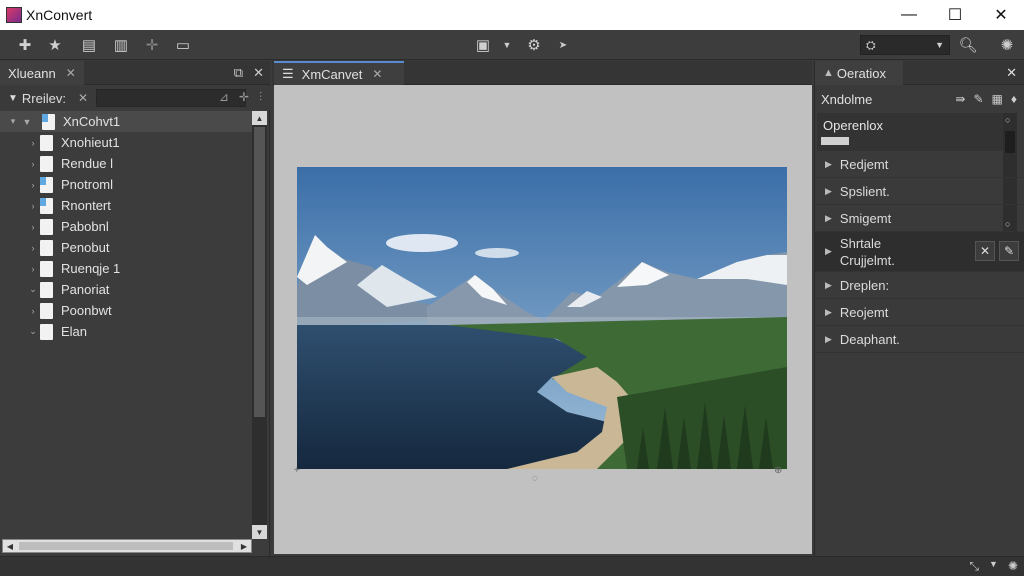 The width and height of the screenshot is (1024, 576). What do you see at coordinates (126, 163) in the screenshot?
I see `tree-item: › Rendue l` at bounding box center [126, 163].